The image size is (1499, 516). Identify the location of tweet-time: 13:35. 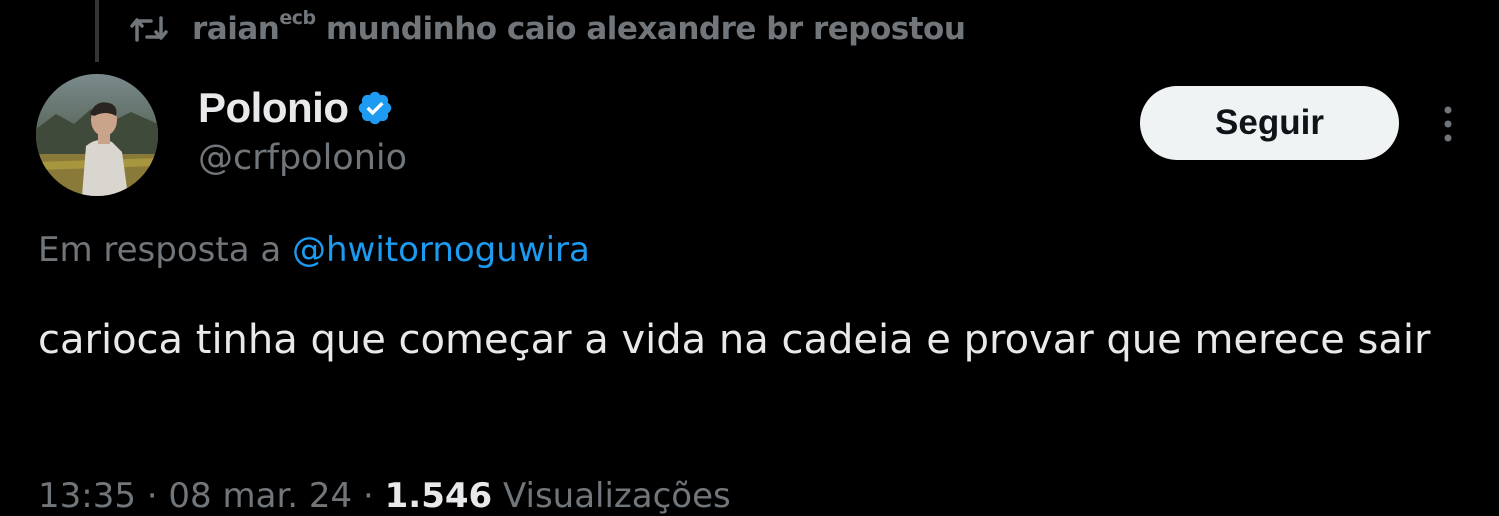
(87, 496).